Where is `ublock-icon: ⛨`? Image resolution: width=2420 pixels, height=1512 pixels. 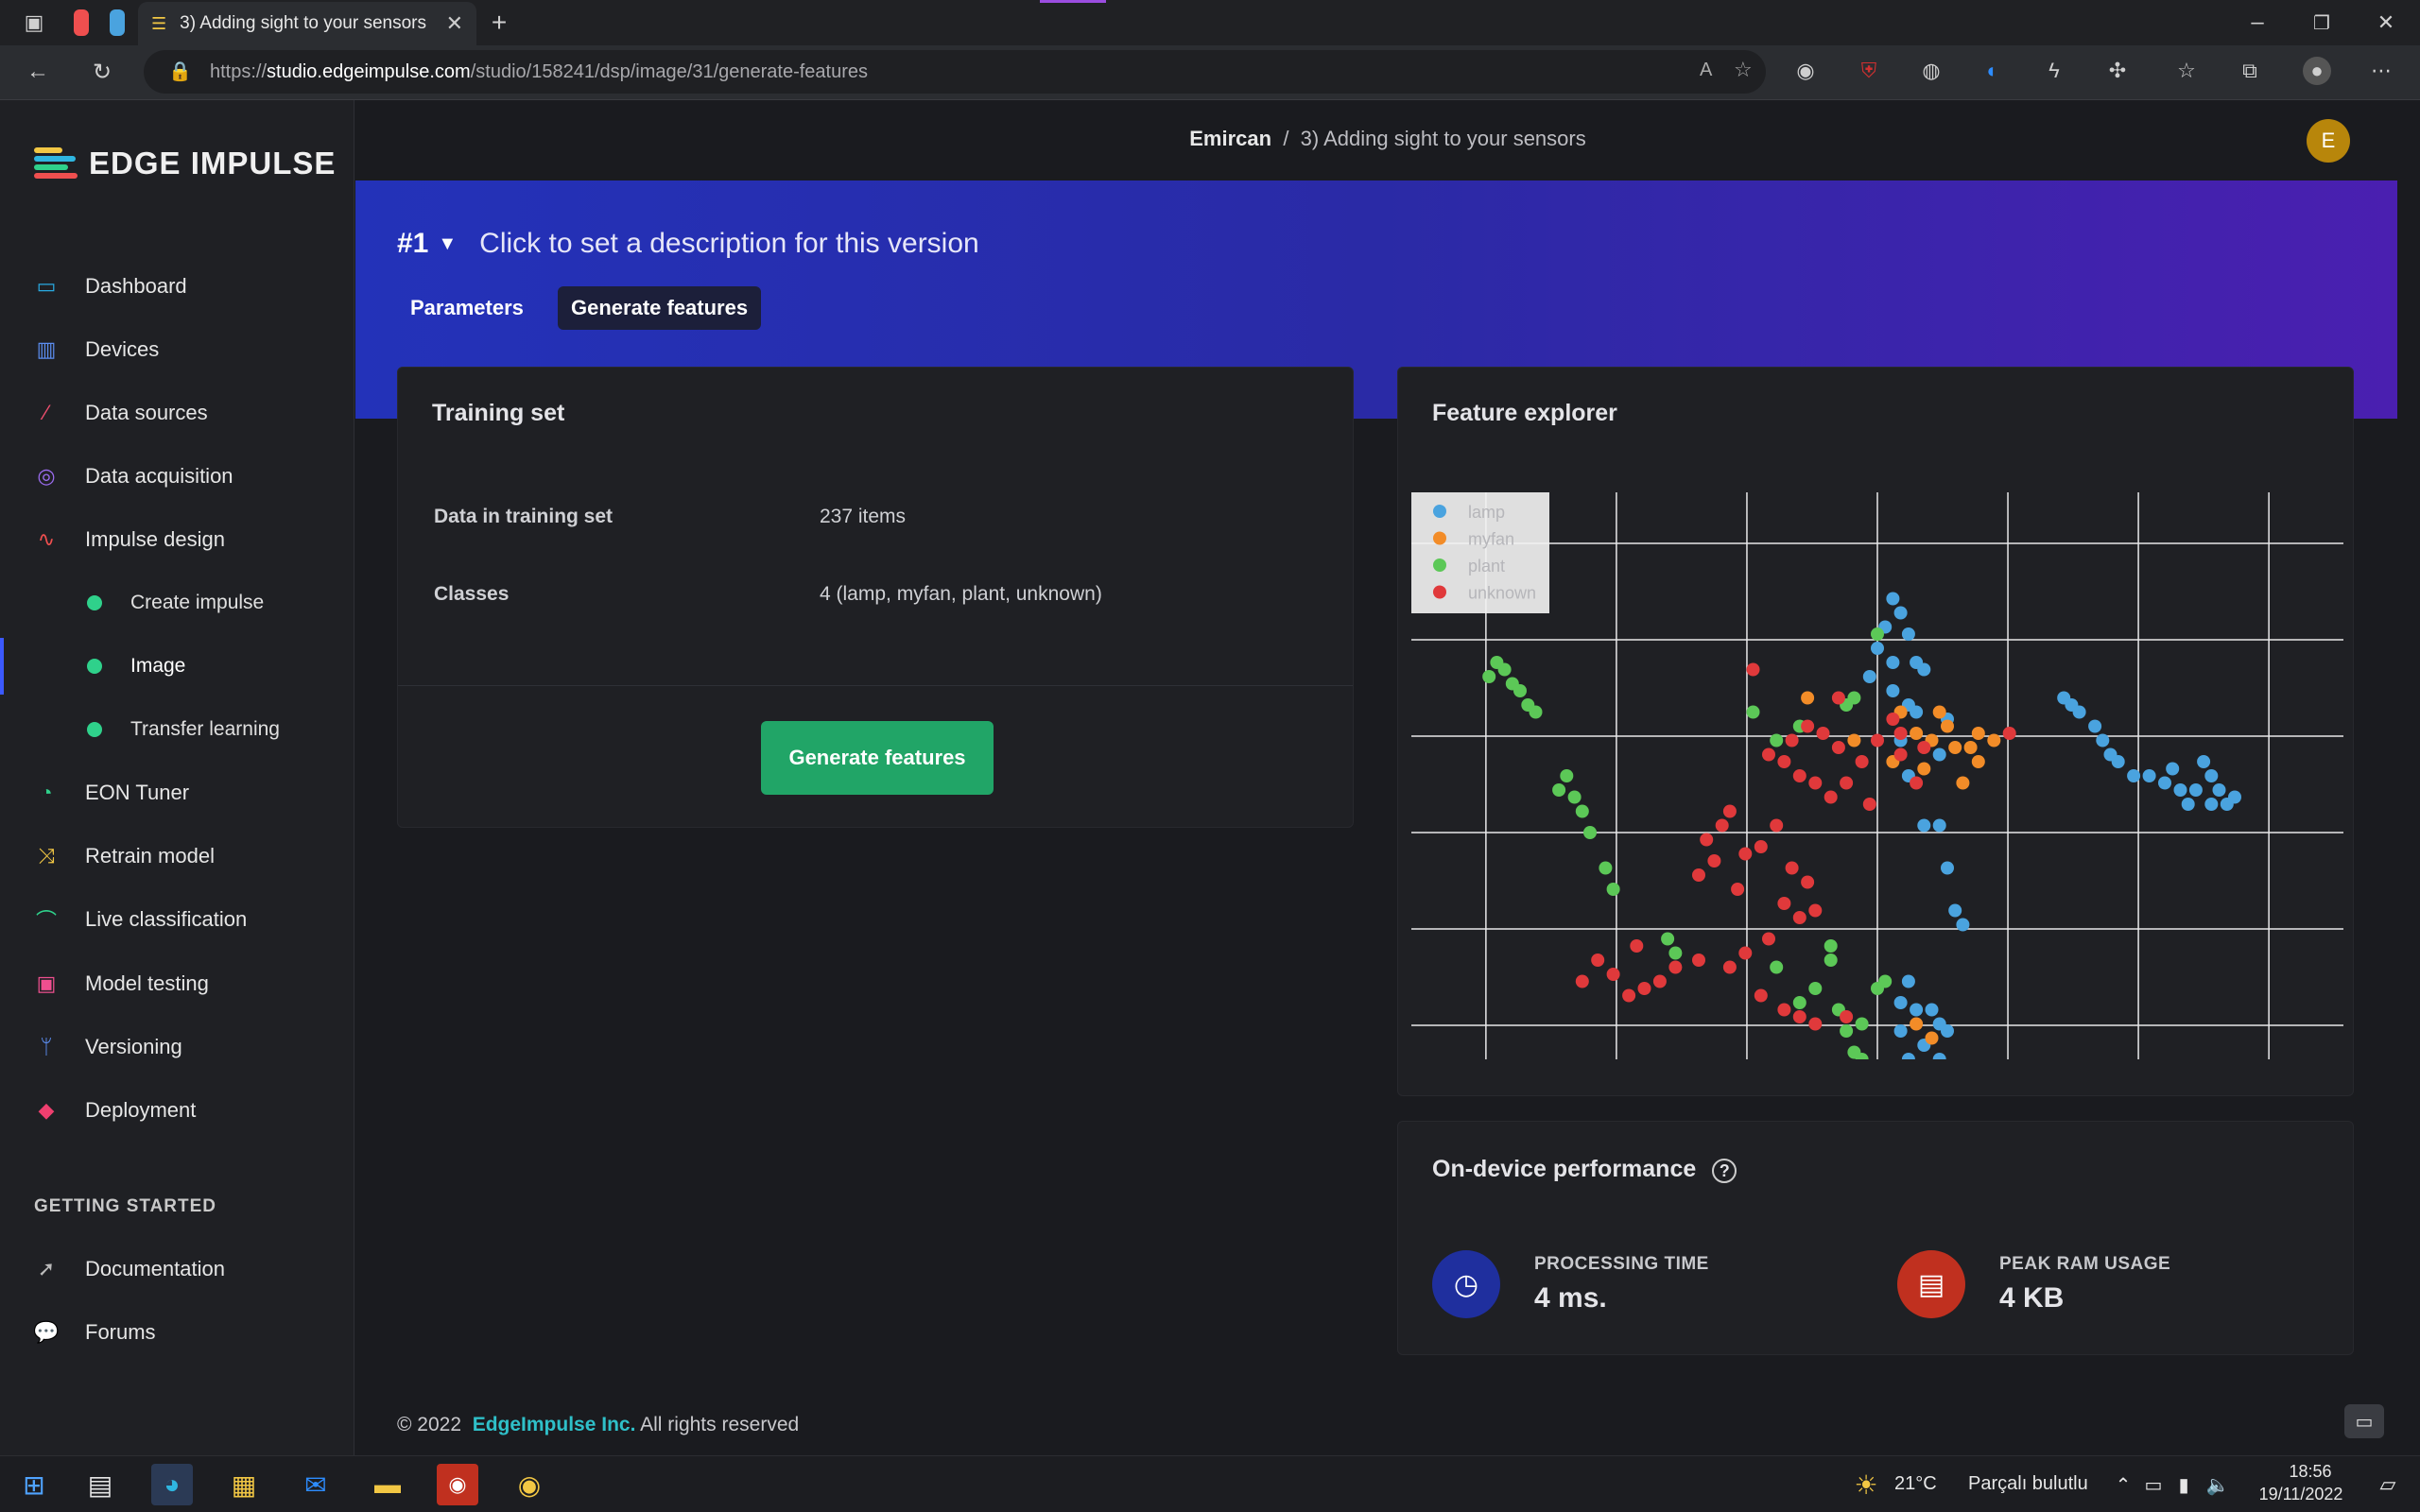 ublock-icon: ⛨ is located at coordinates (1869, 71).